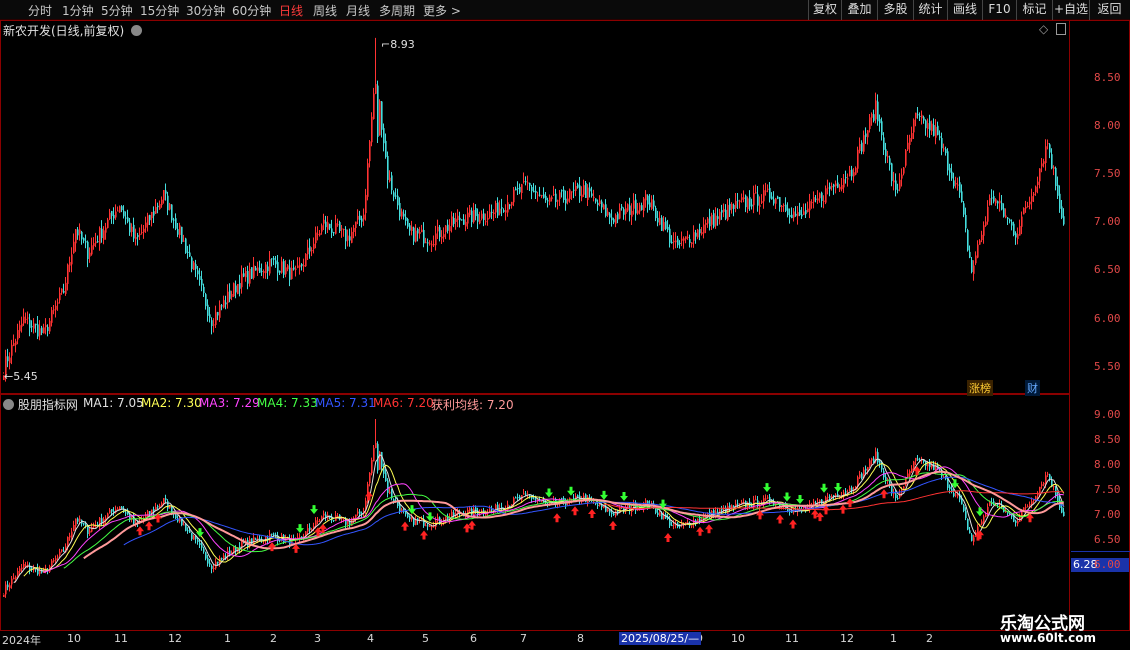  I want to click on upper-price-tick: 6.00, so click(1107, 318).